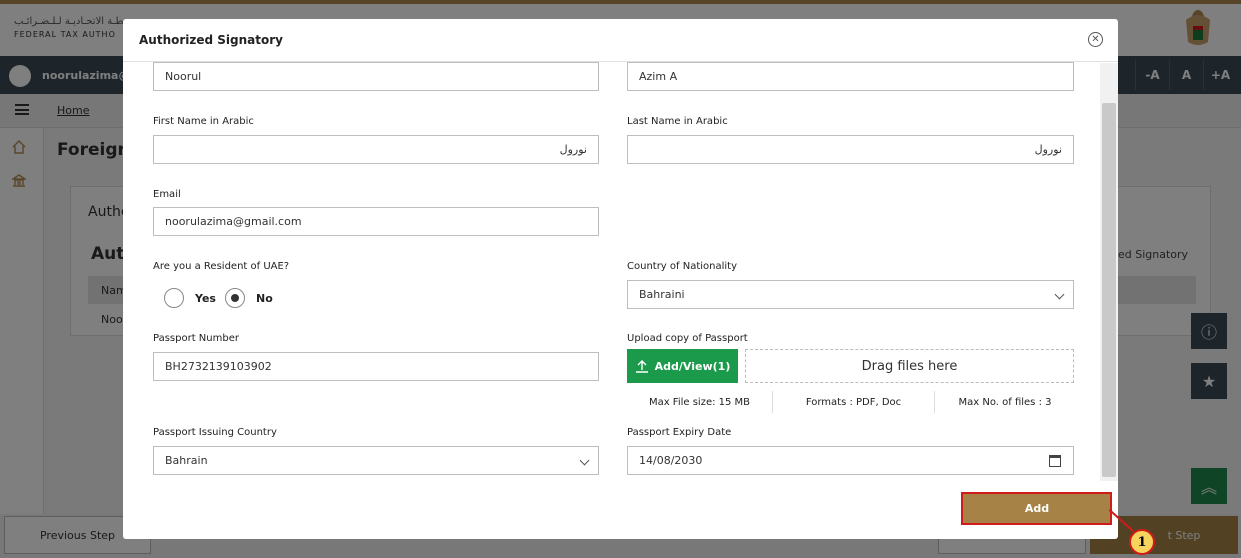 The height and width of the screenshot is (558, 1241). Describe the element at coordinates (174, 298) in the screenshot. I see `resident-yes-radio` at that location.